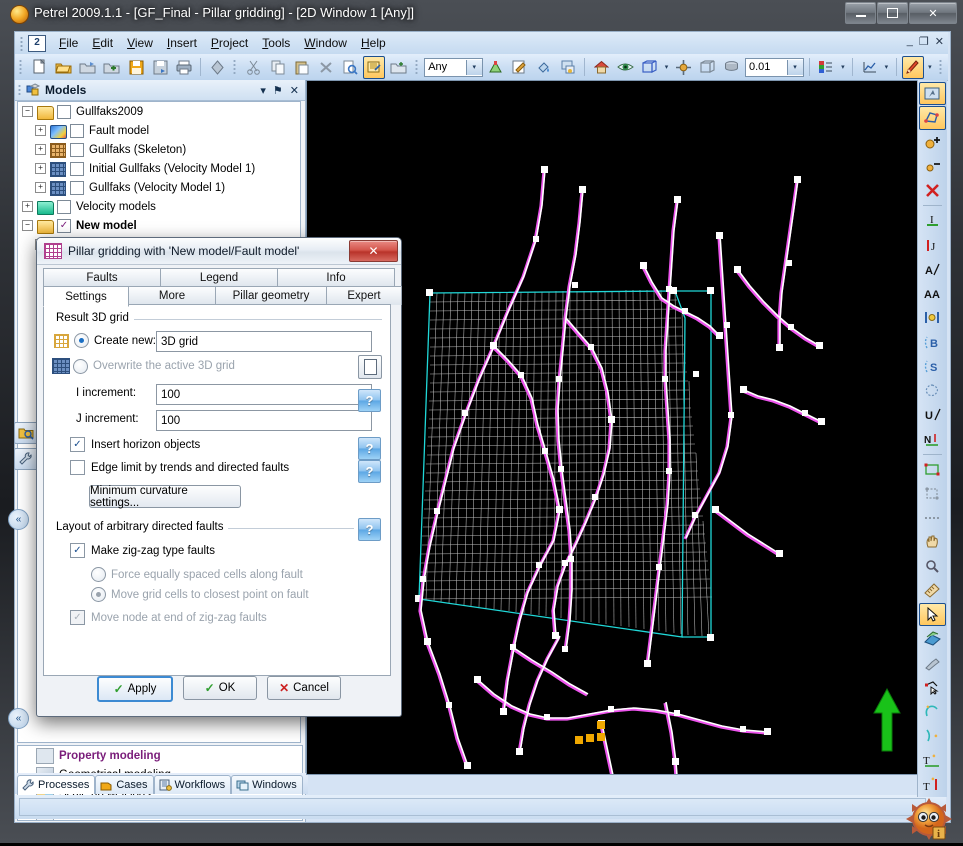 The height and width of the screenshot is (846, 963). Describe the element at coordinates (774, 67) in the screenshot. I see `scale-combo: 0.01 ▾` at that location.